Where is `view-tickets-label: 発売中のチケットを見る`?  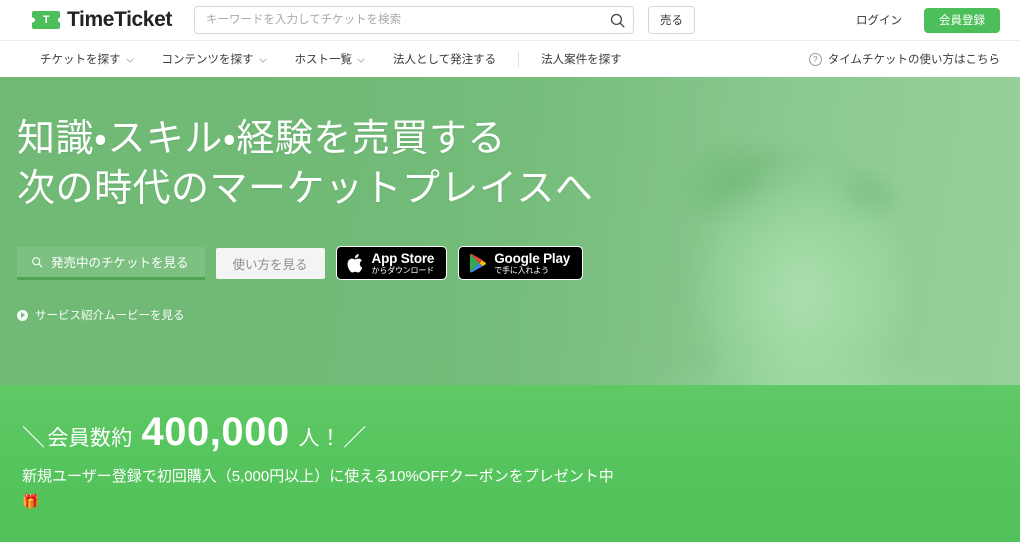
view-tickets-label: 発売中のチケットを見る is located at coordinates (120, 263).